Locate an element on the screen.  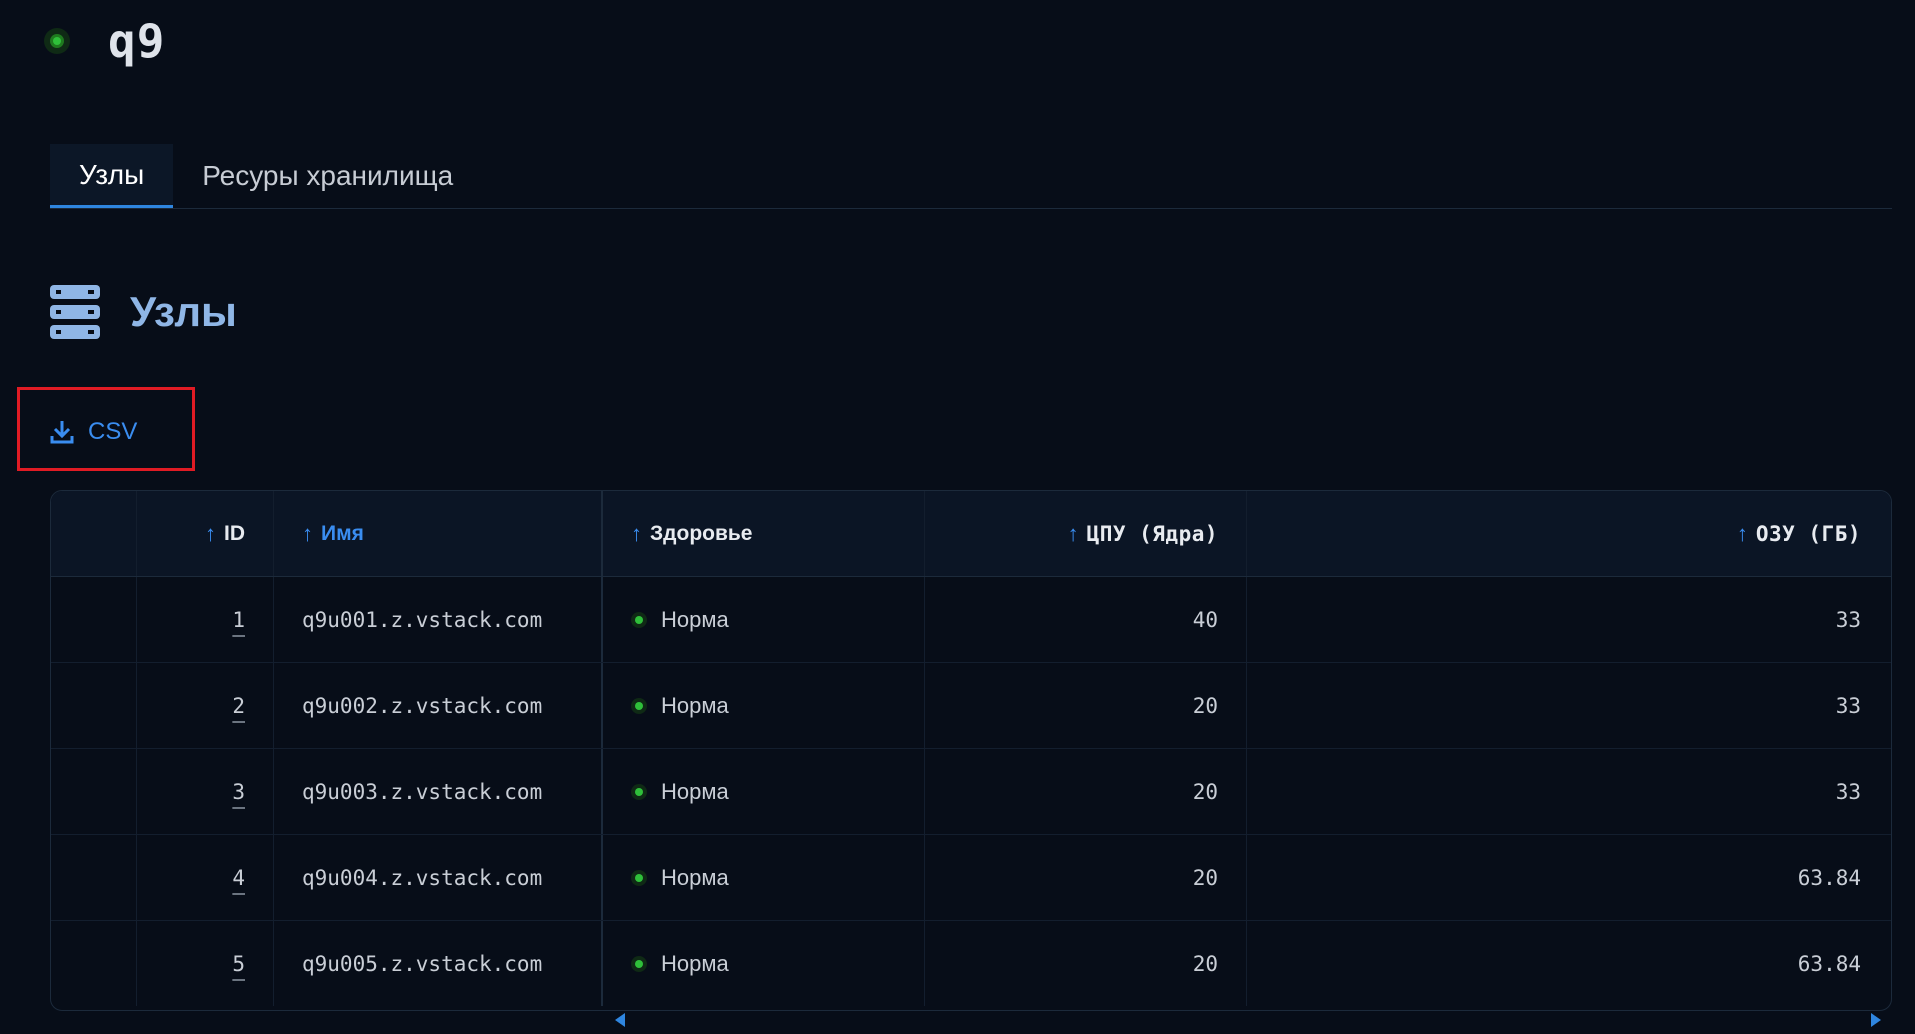
column-header-name: ↑ Имя is located at coordinates (438, 533).